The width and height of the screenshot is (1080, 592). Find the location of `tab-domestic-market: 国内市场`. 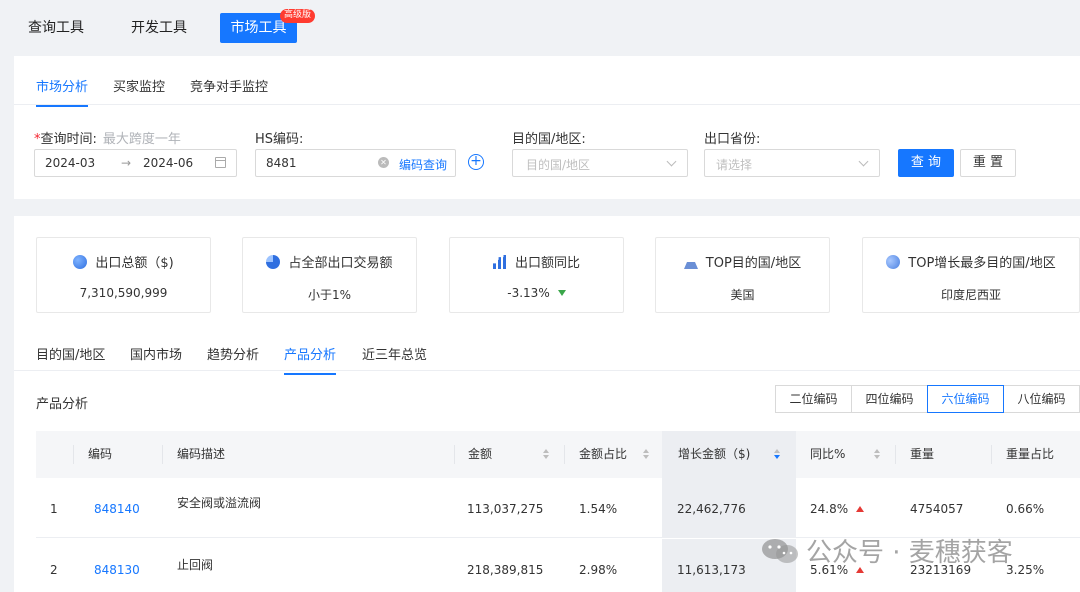

tab-domestic-market: 国内市场 is located at coordinates (156, 358).